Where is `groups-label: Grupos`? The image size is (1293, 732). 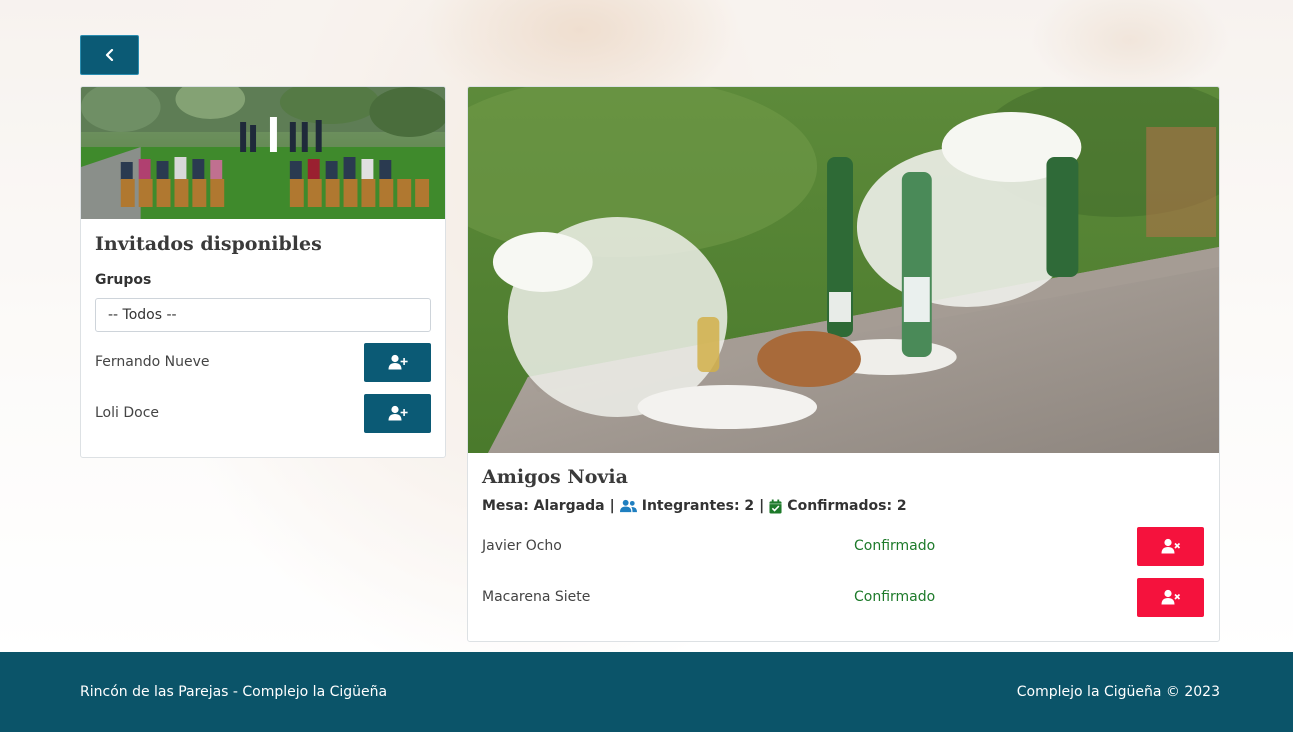
groups-label: Grupos is located at coordinates (123, 280).